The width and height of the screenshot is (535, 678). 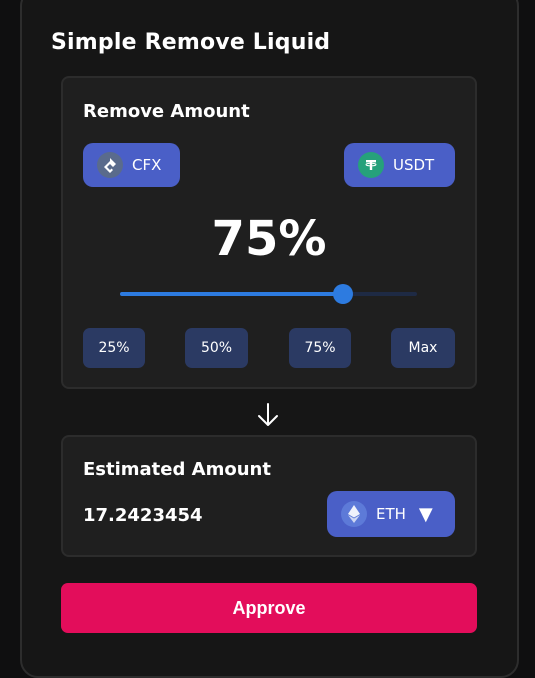 I want to click on estimated-amount-card: Estimated Amount 17.2423454 ETH ▼, so click(x=269, y=496).